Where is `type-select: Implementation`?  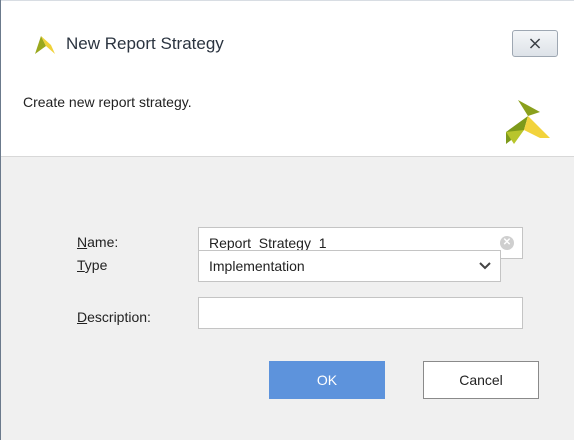
type-select: Implementation is located at coordinates (349, 266).